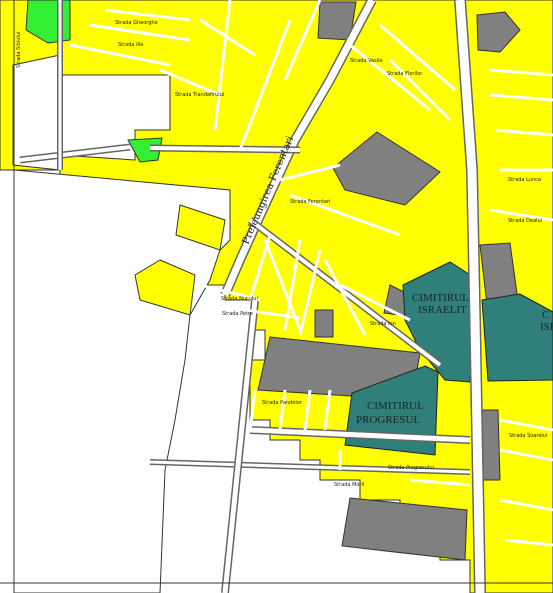 The width and height of the screenshot is (553, 593). Describe the element at coordinates (282, 403) in the screenshot. I see `street-label: Strada Pandelor` at that location.